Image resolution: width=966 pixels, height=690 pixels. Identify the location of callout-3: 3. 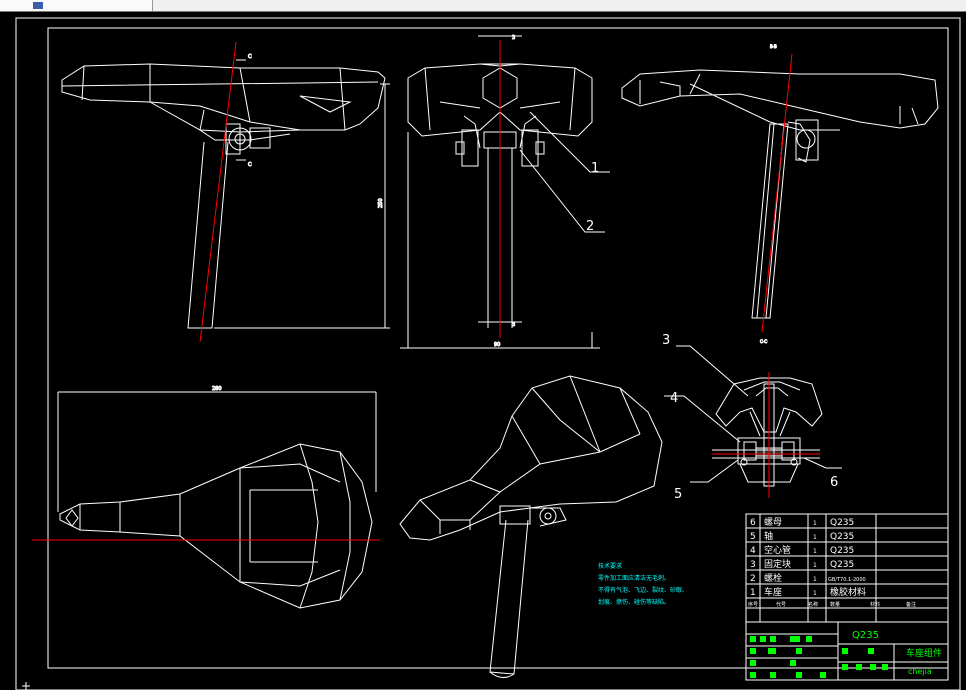
(666, 340).